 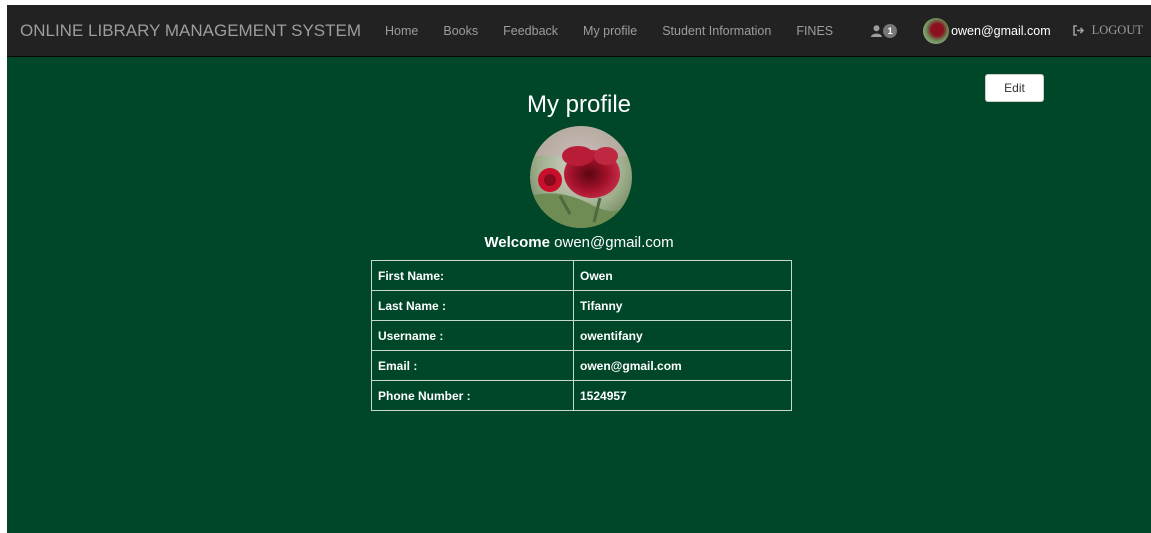 I want to click on table-row: Email : owen@gmail.com, so click(x=581, y=365).